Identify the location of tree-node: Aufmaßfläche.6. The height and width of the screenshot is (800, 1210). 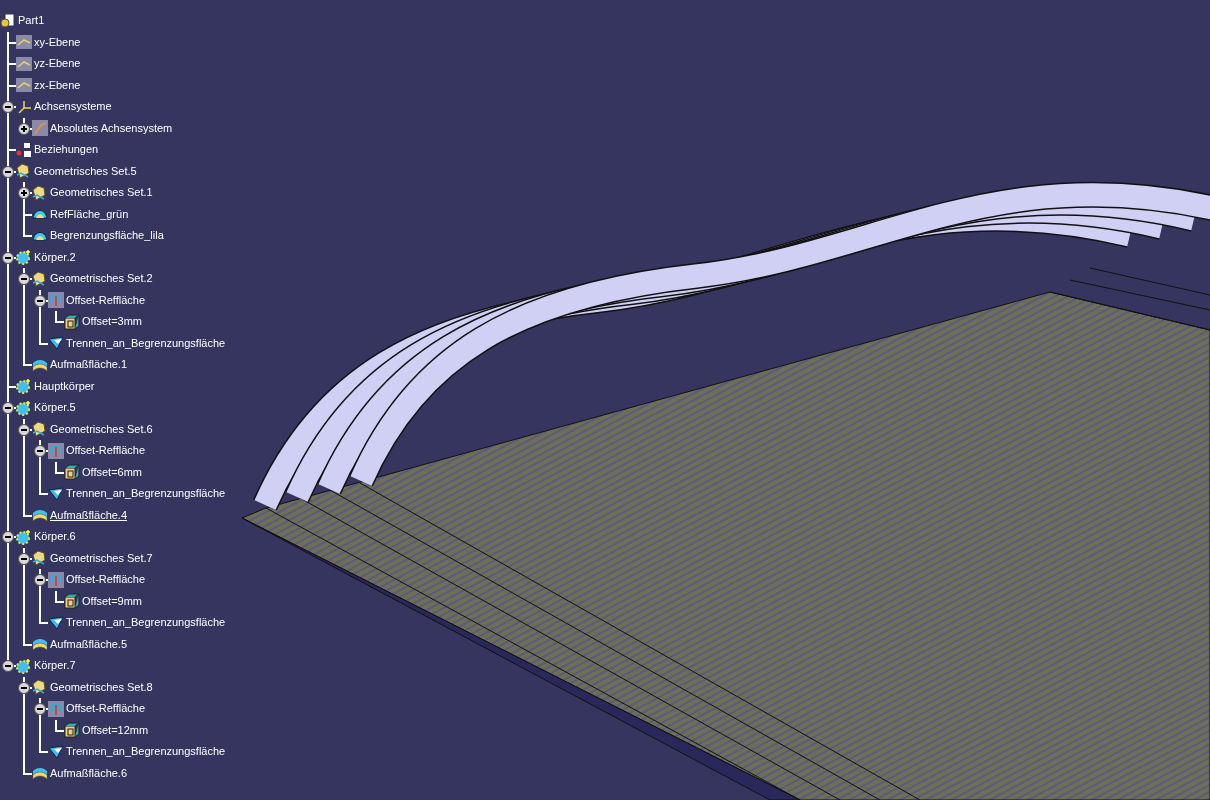
(129, 773).